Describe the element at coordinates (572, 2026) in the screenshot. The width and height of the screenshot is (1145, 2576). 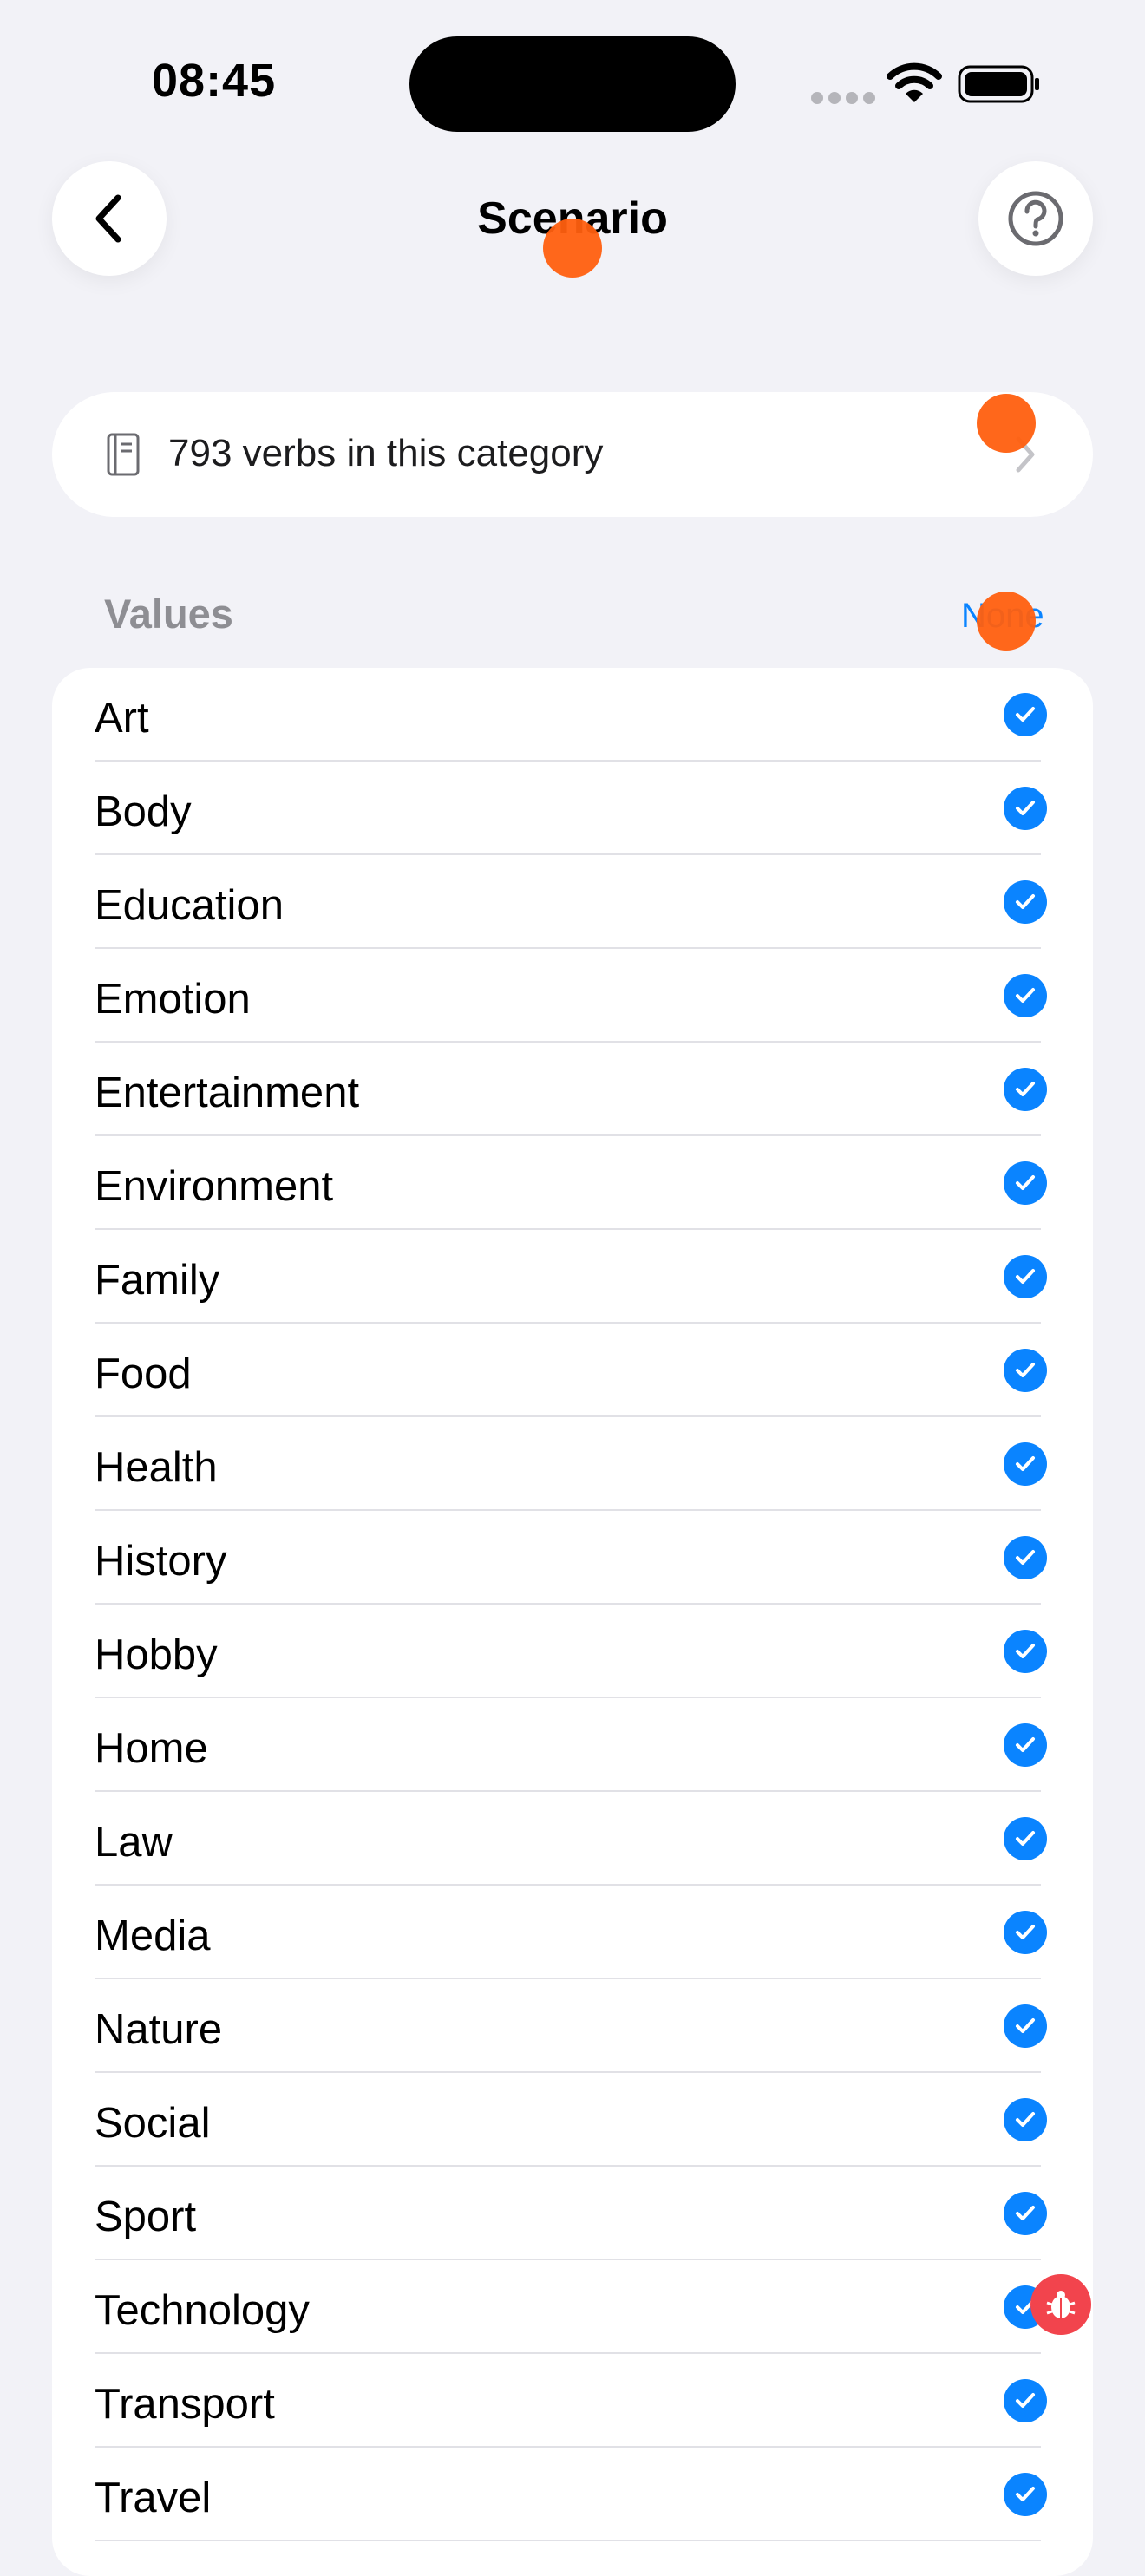
I see `list-item: Nature` at that location.